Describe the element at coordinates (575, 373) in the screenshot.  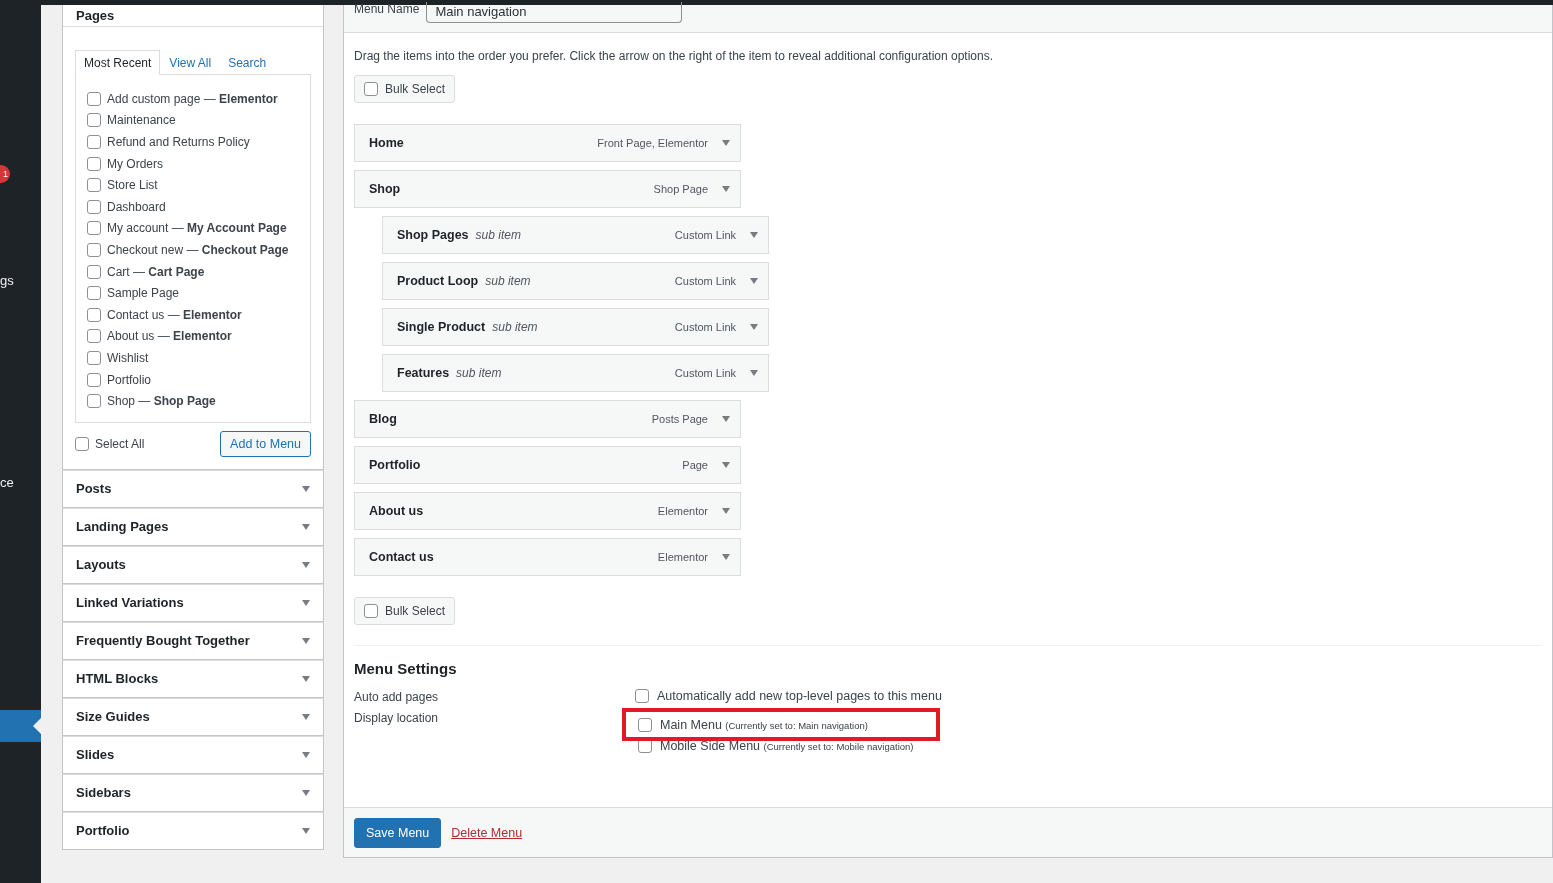
I see `menu-item: Features sub item Custom Link` at that location.